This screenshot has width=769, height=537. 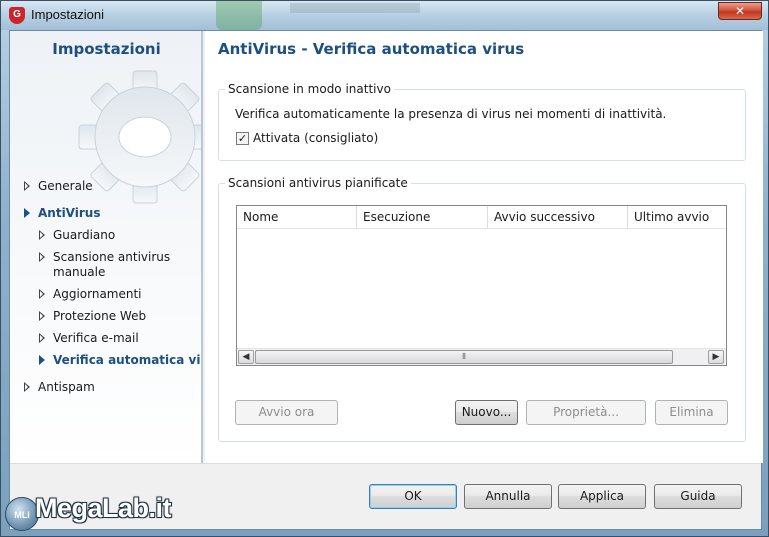 What do you see at coordinates (17, 15) in the screenshot?
I see `shield-icon: G` at bounding box center [17, 15].